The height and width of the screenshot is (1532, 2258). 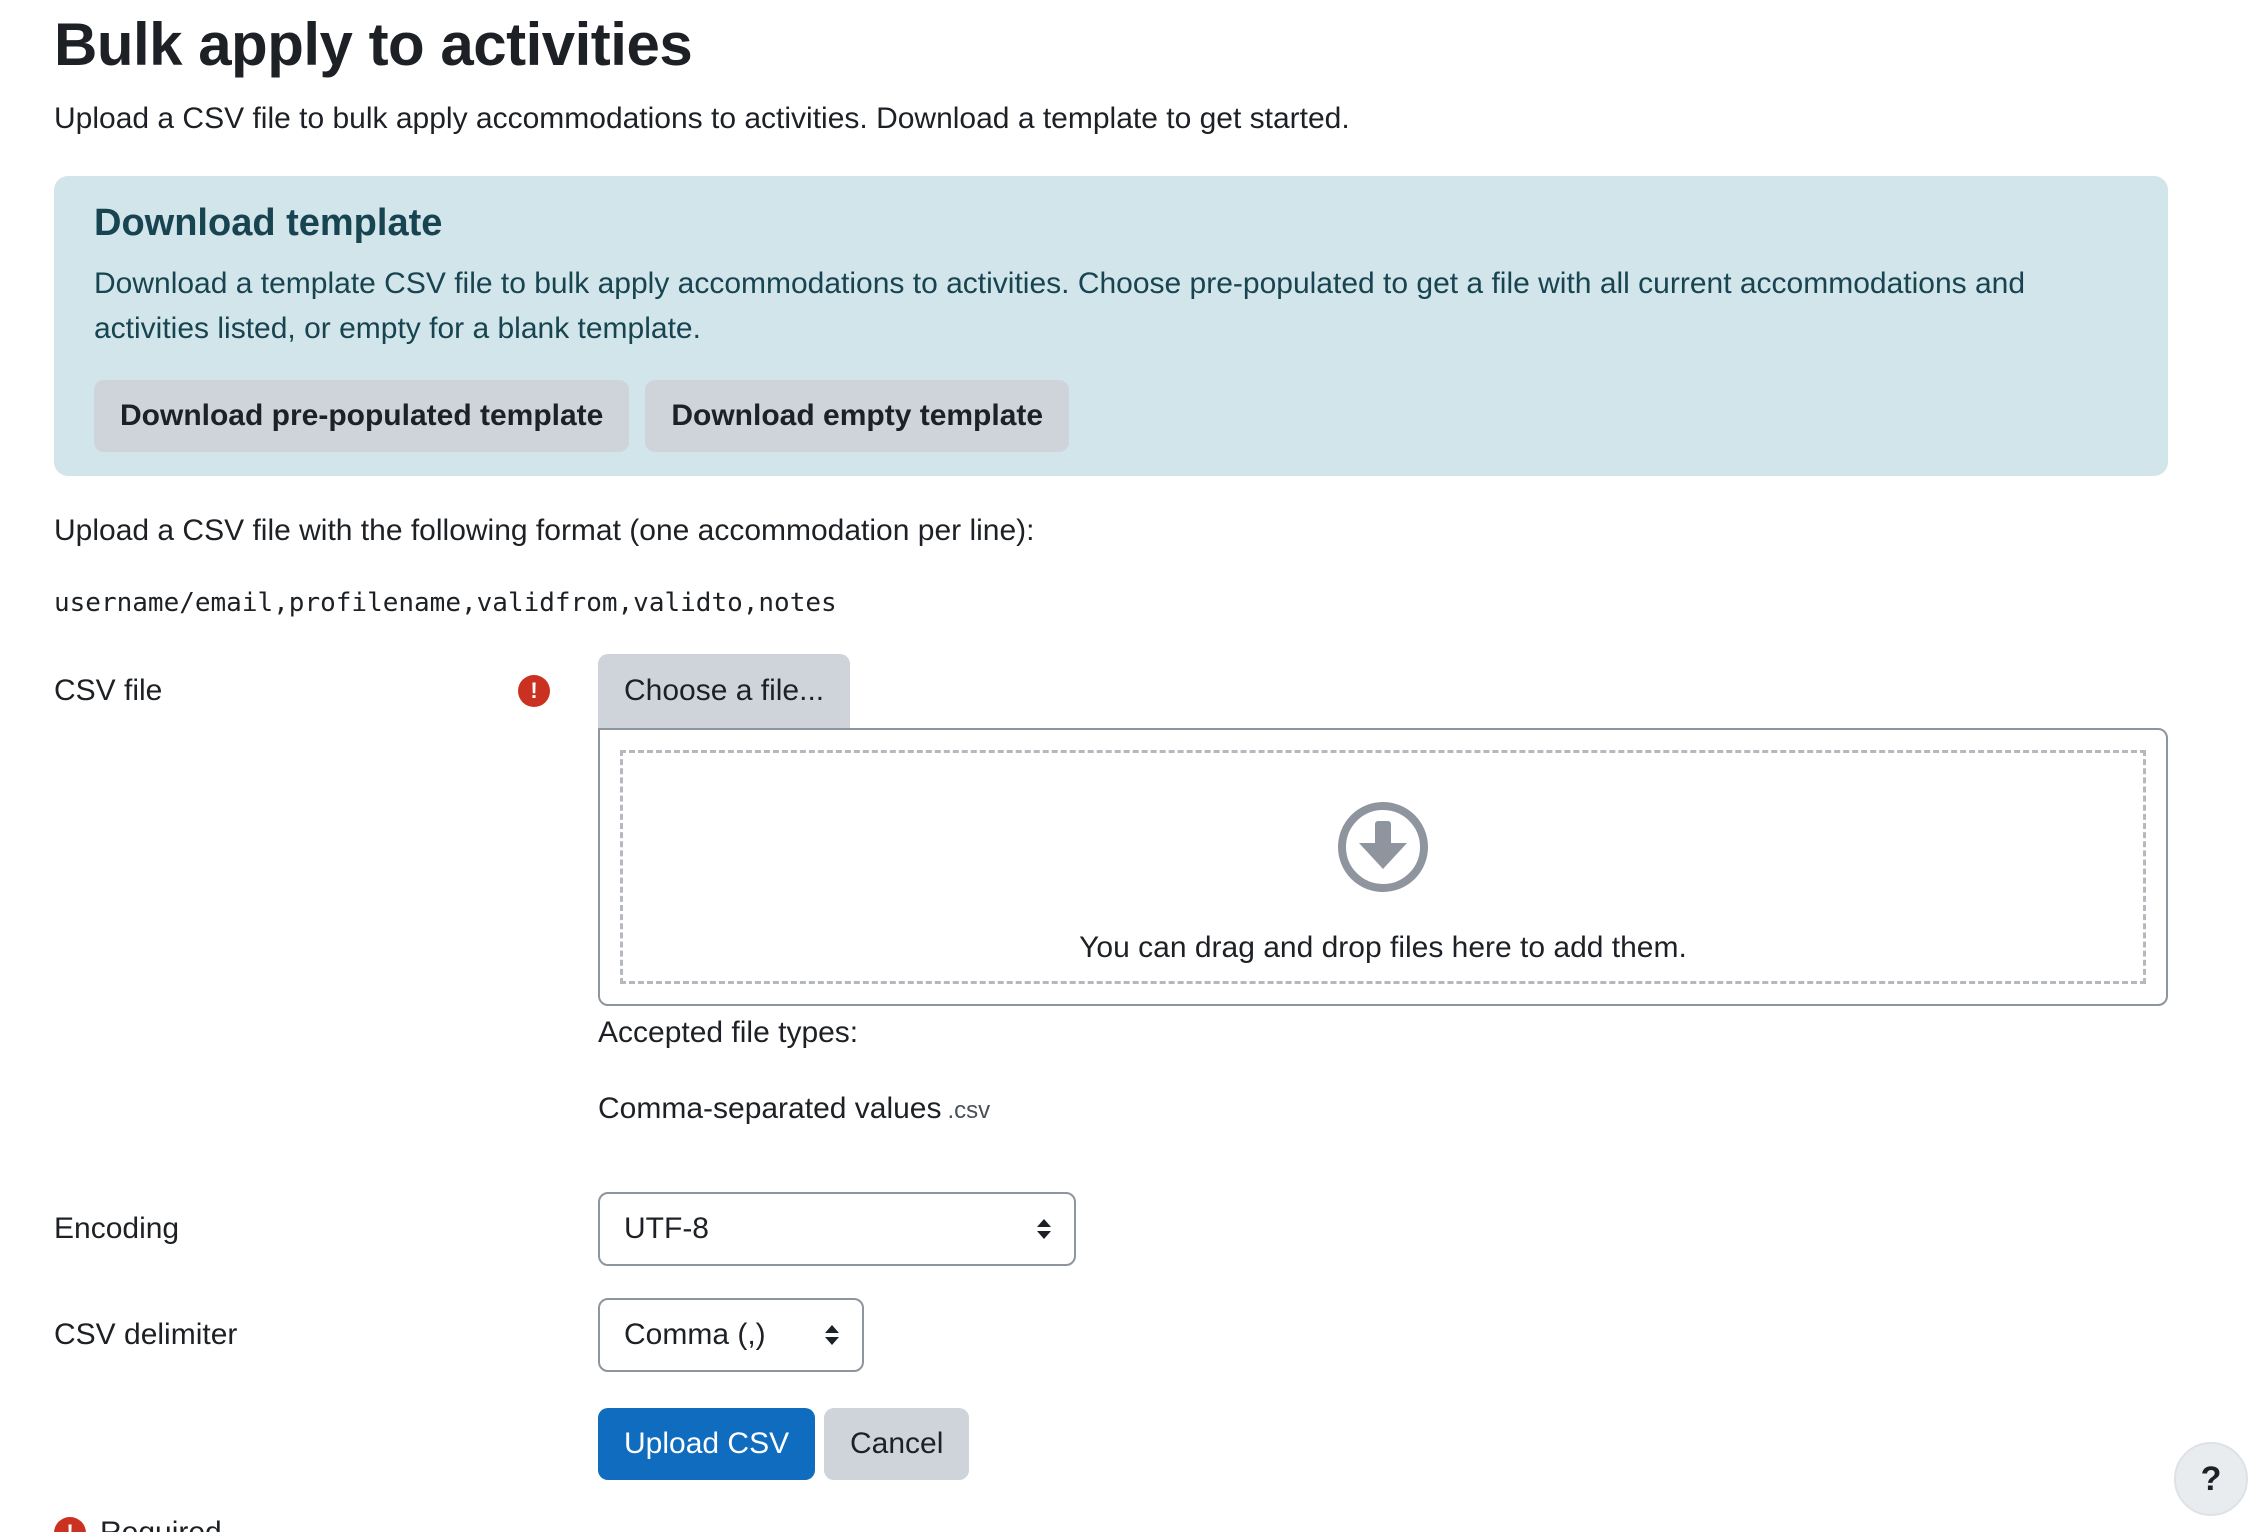 I want to click on help-button: ?, so click(x=2211, y=1479).